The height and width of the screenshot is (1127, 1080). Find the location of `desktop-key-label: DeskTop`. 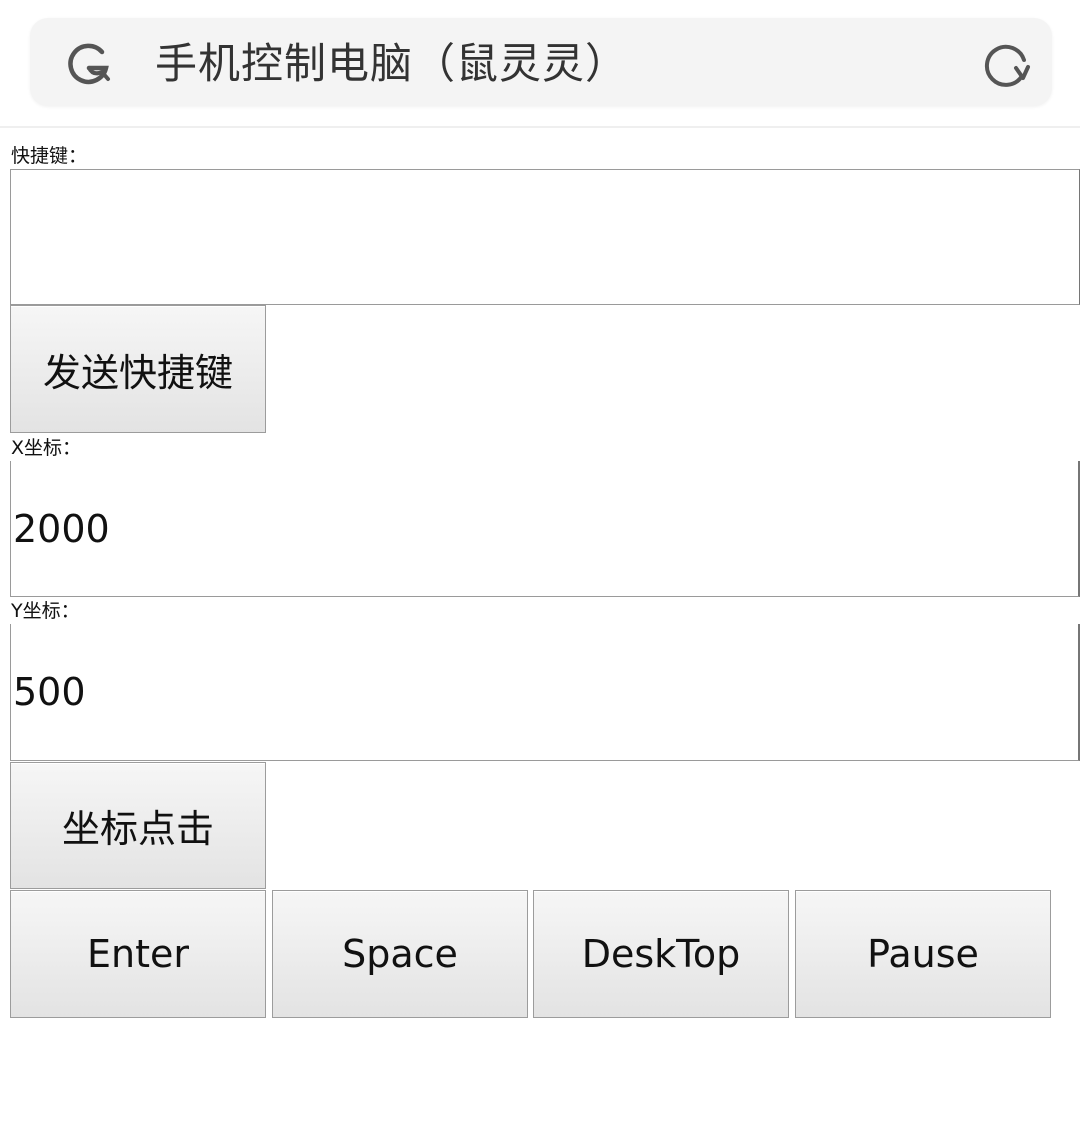

desktop-key-label: DeskTop is located at coordinates (661, 954).